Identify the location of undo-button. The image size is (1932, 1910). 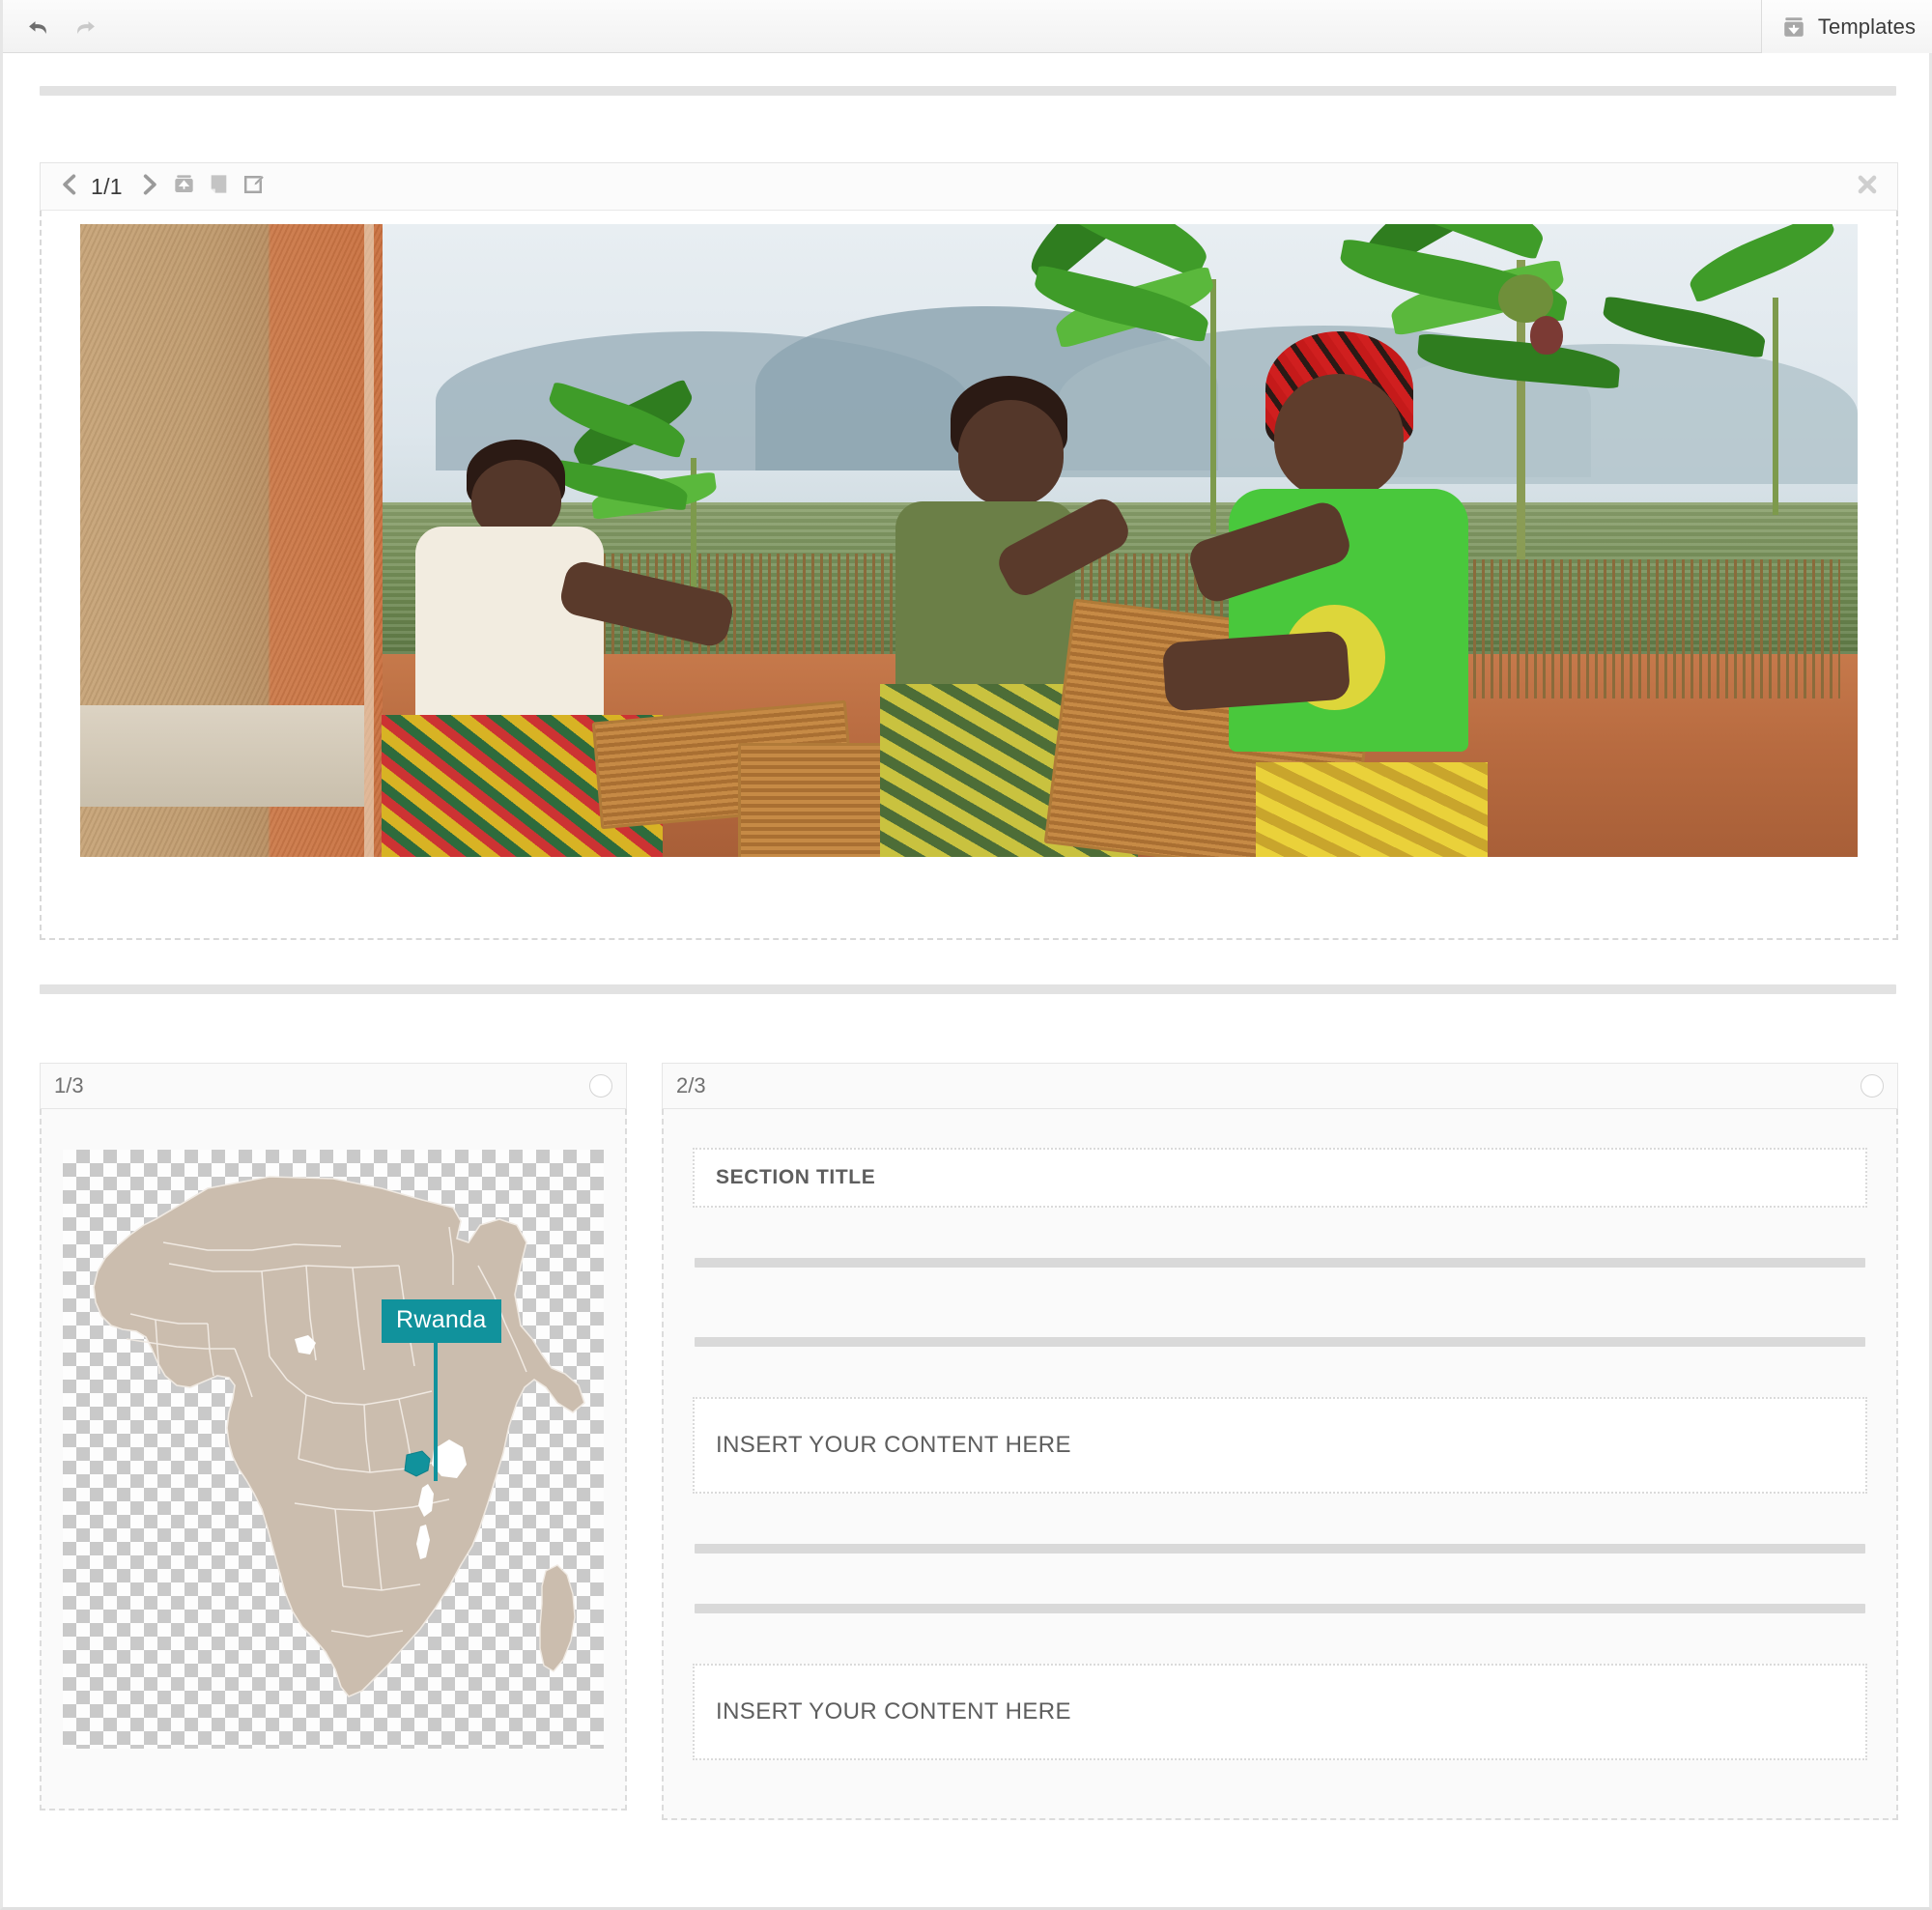
(38, 27).